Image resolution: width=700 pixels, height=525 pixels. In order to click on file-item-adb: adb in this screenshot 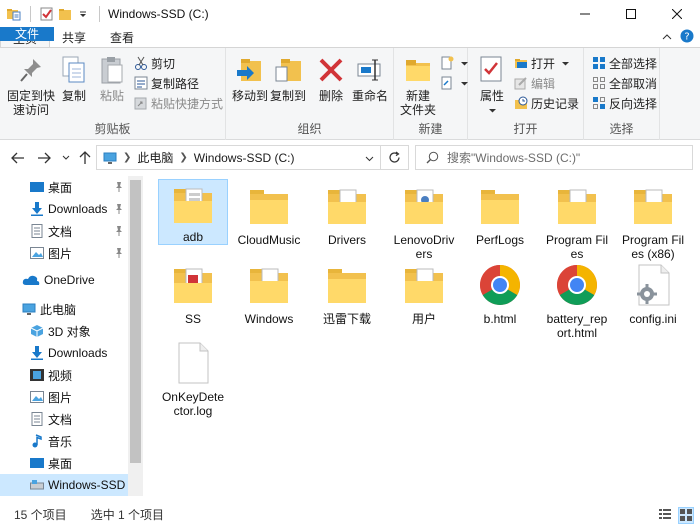, I will do `click(193, 212)`.